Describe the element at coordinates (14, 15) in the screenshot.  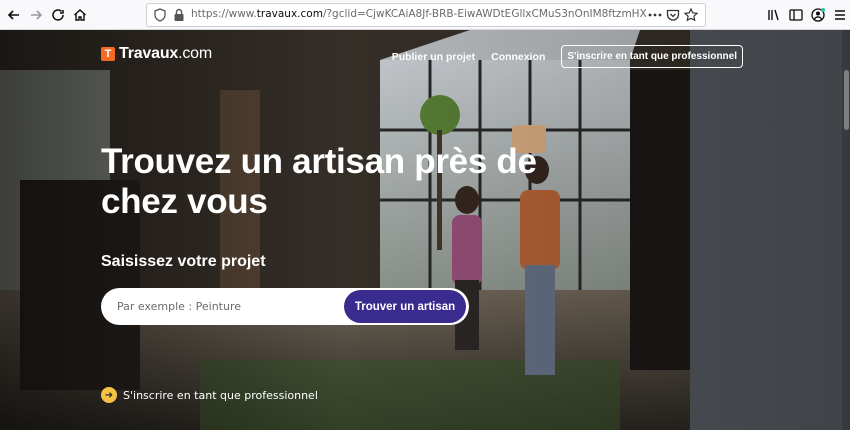
I see `back-icon` at that location.